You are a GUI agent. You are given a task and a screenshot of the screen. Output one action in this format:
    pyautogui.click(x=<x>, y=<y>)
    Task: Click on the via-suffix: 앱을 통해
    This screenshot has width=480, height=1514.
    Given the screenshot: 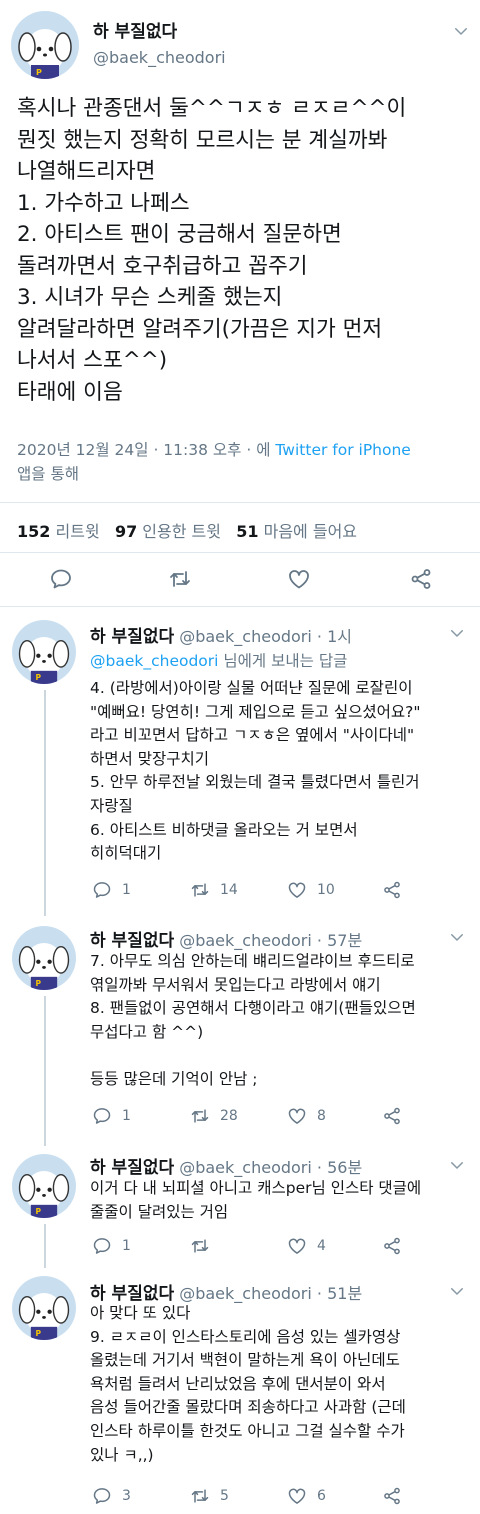 What is the action you would take?
    pyautogui.click(x=48, y=474)
    